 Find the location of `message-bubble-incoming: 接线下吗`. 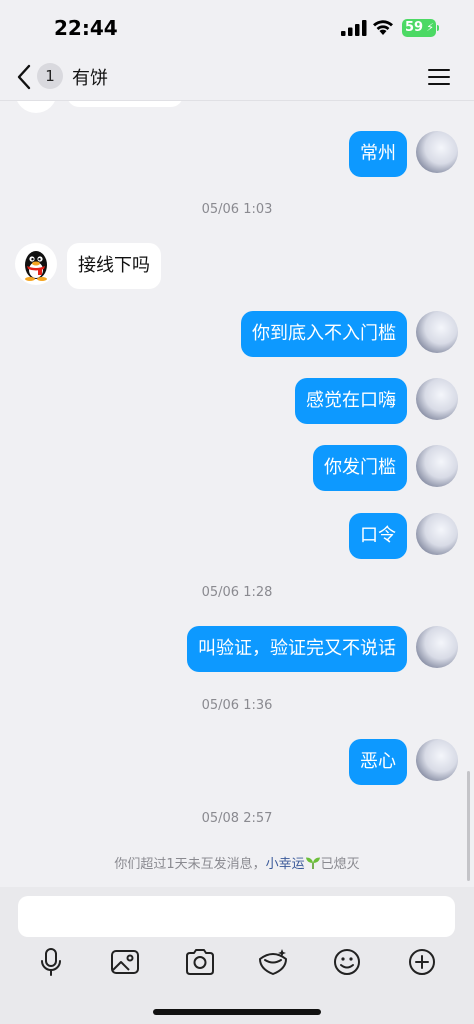

message-bubble-incoming: 接线下吗 is located at coordinates (114, 266).